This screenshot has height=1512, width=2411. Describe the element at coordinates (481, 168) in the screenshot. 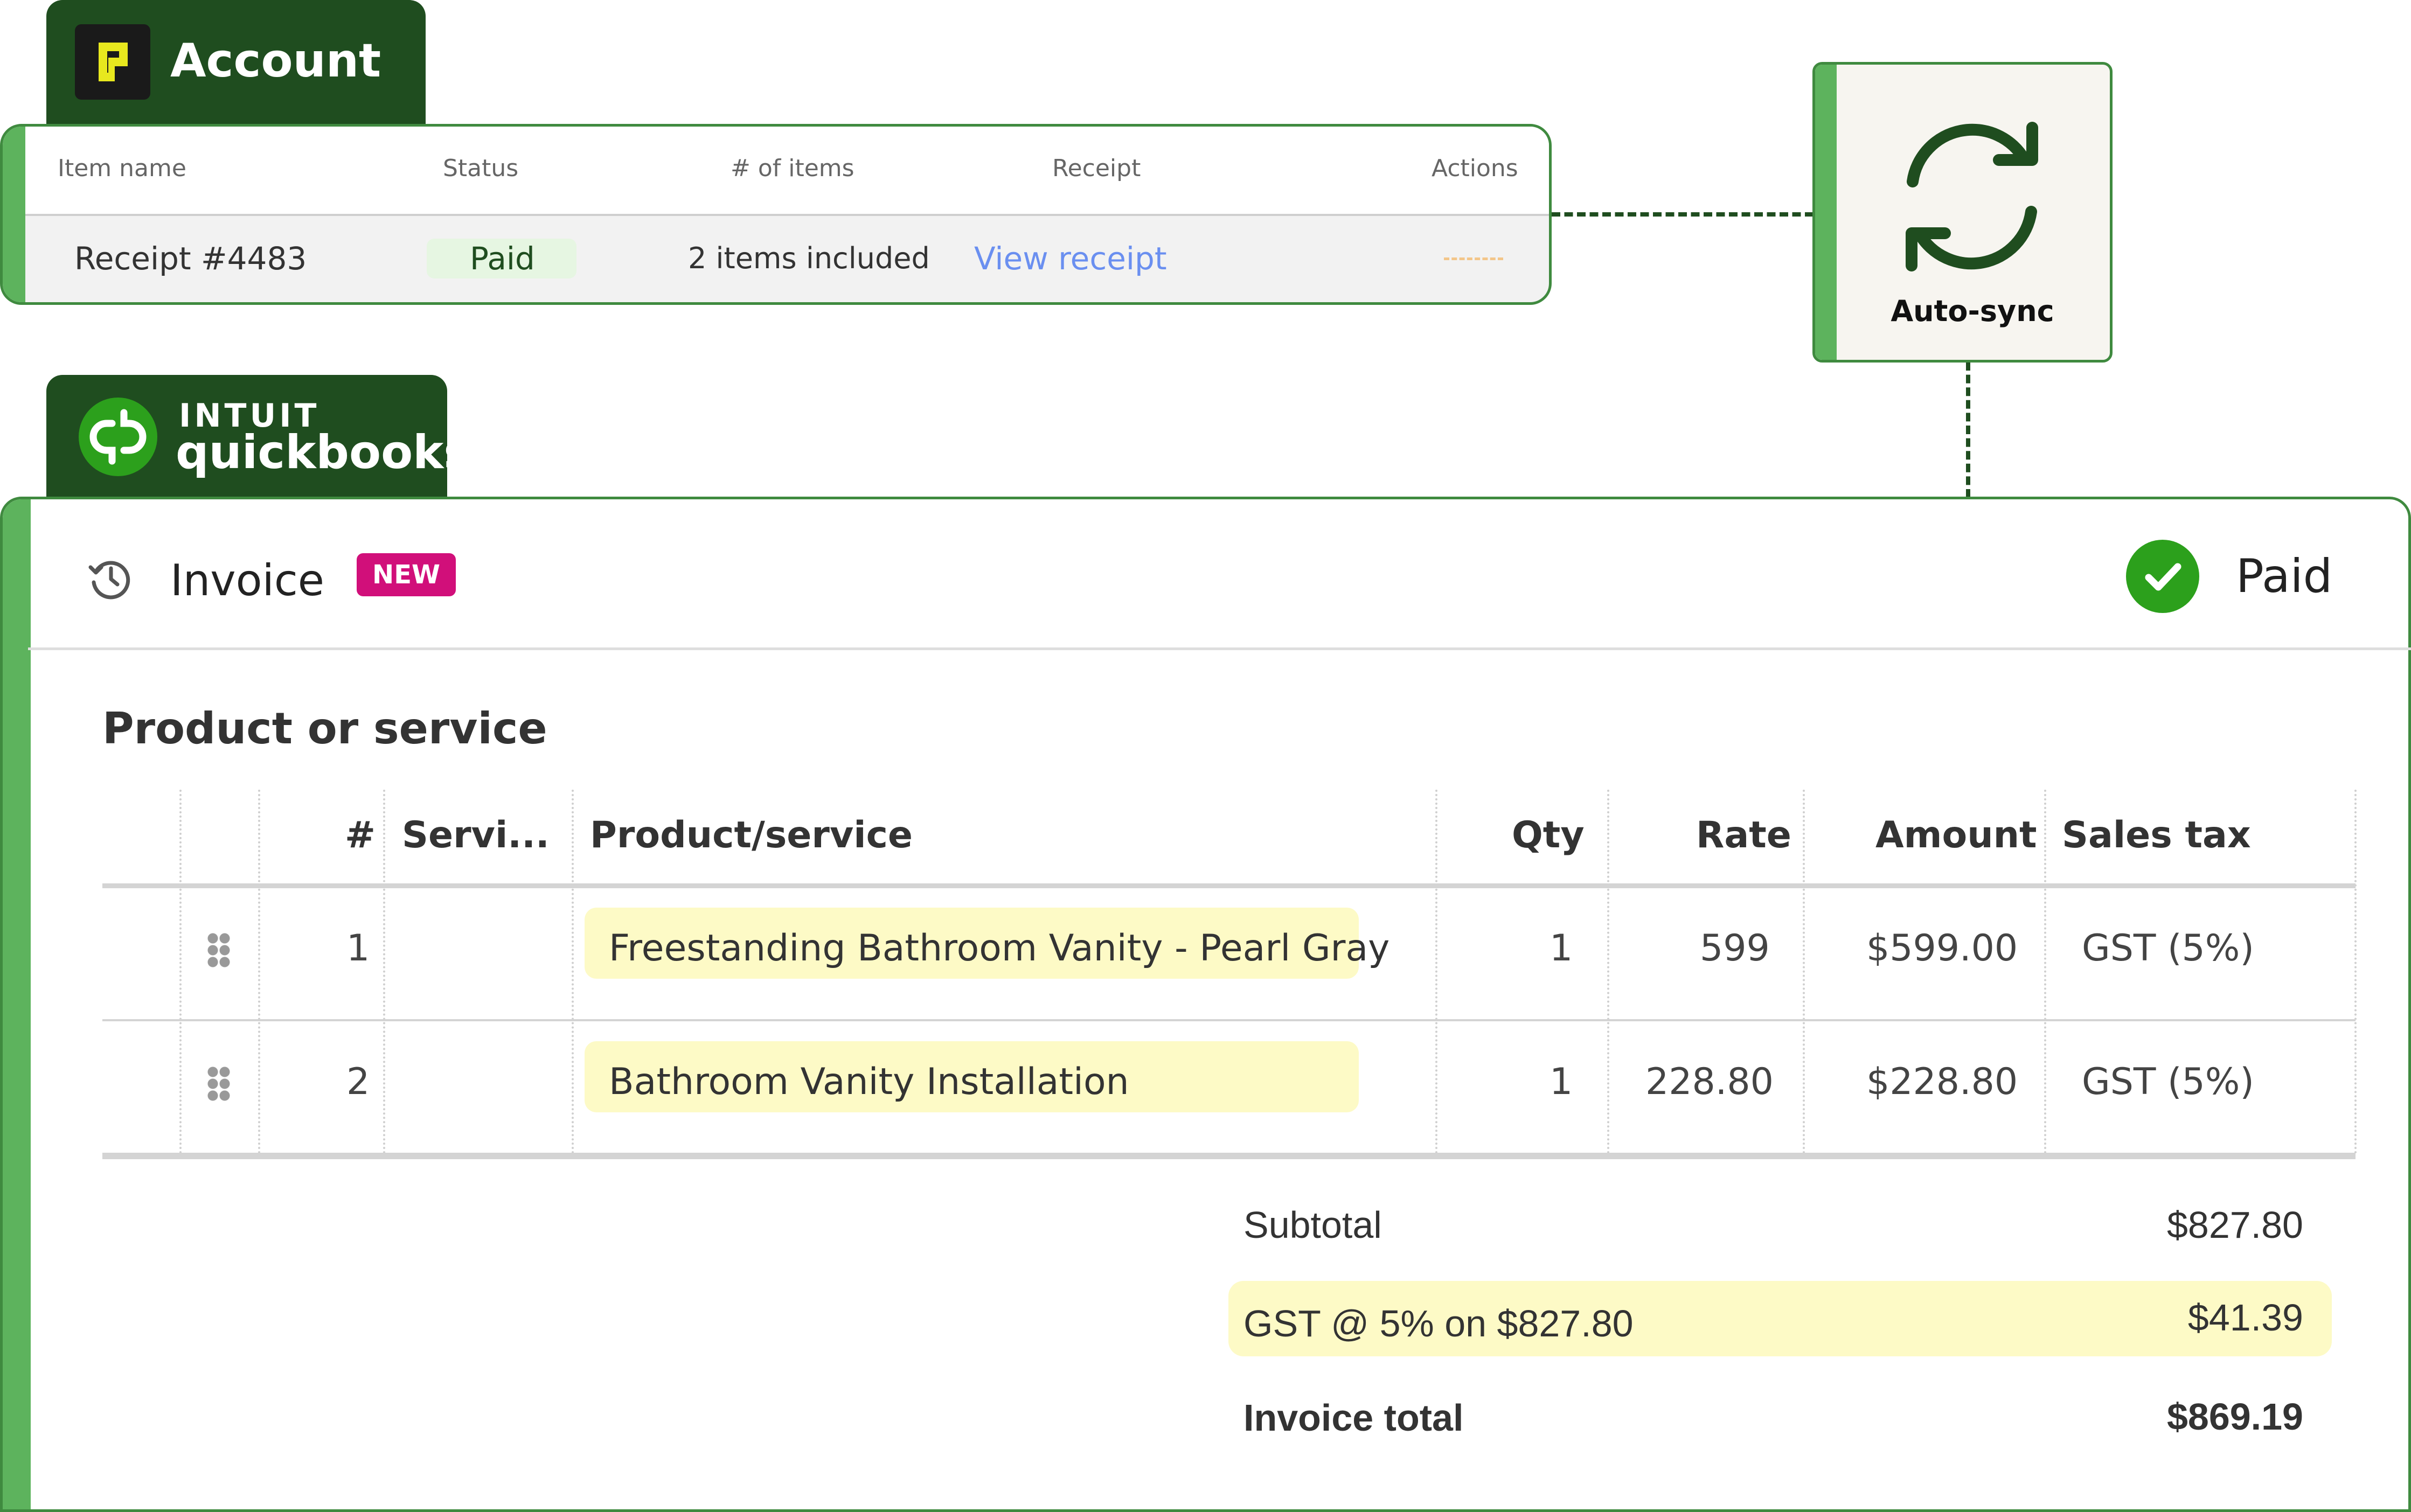

I see `column-status: Status` at that location.